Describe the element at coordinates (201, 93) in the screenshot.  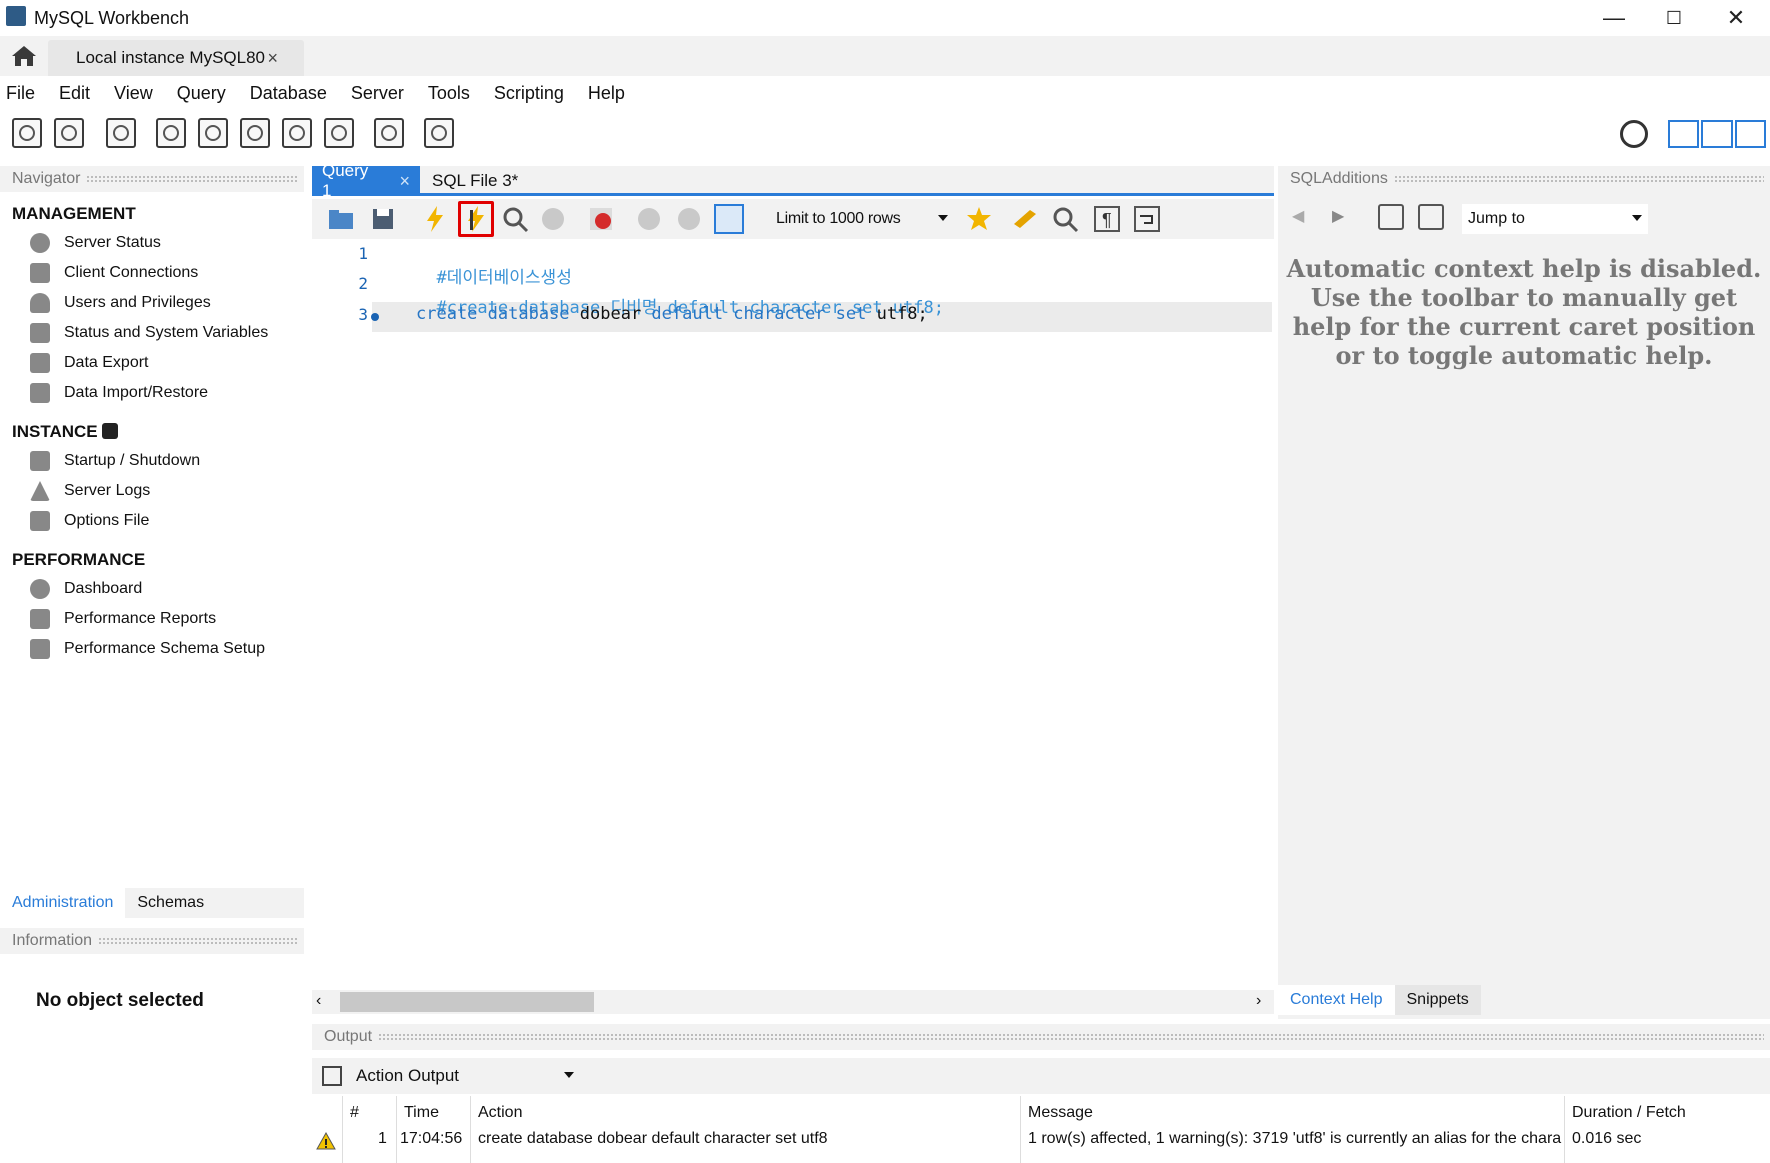
I see `menu-query: Query` at that location.